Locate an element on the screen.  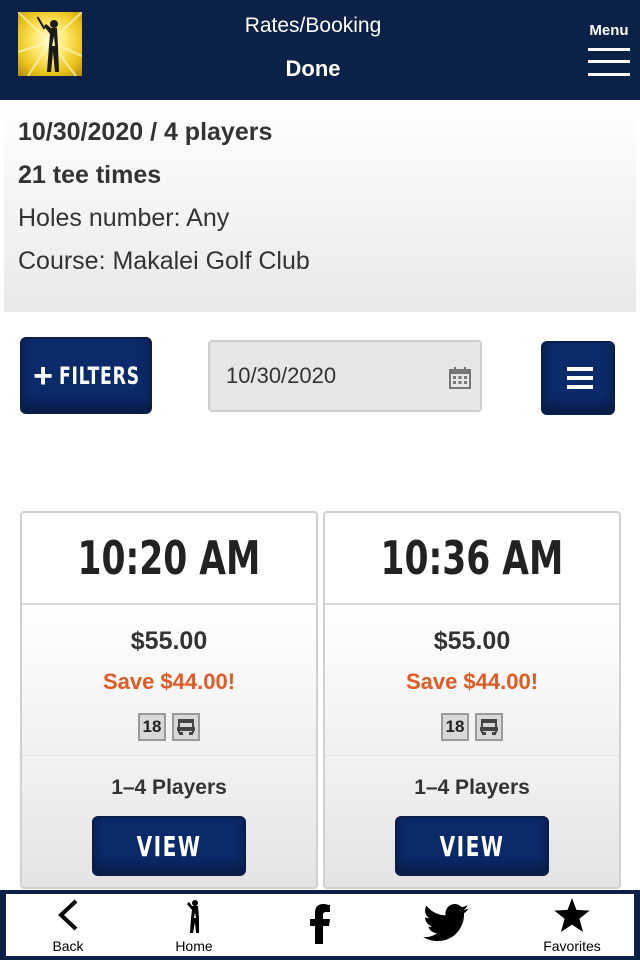
nav-favorites-label: Favorites is located at coordinates (572, 946).